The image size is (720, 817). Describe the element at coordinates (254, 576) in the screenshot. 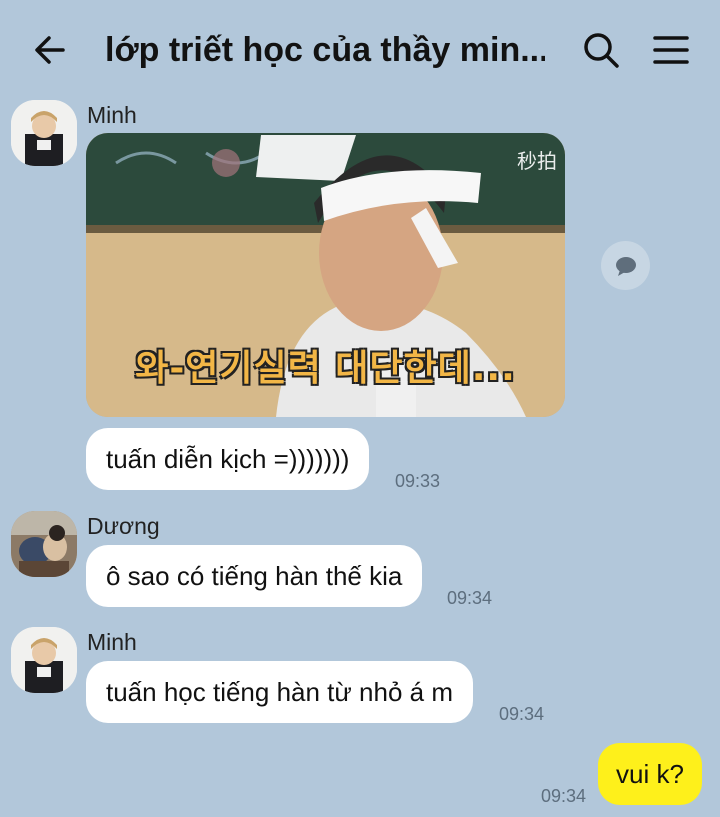

I see `message-bubble: ô sao có tiếng hàn thế kia` at that location.